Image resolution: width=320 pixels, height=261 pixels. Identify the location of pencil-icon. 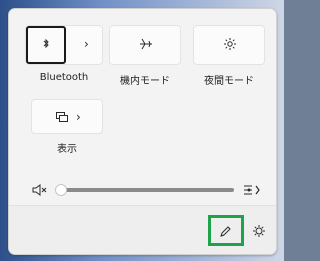
(225, 231).